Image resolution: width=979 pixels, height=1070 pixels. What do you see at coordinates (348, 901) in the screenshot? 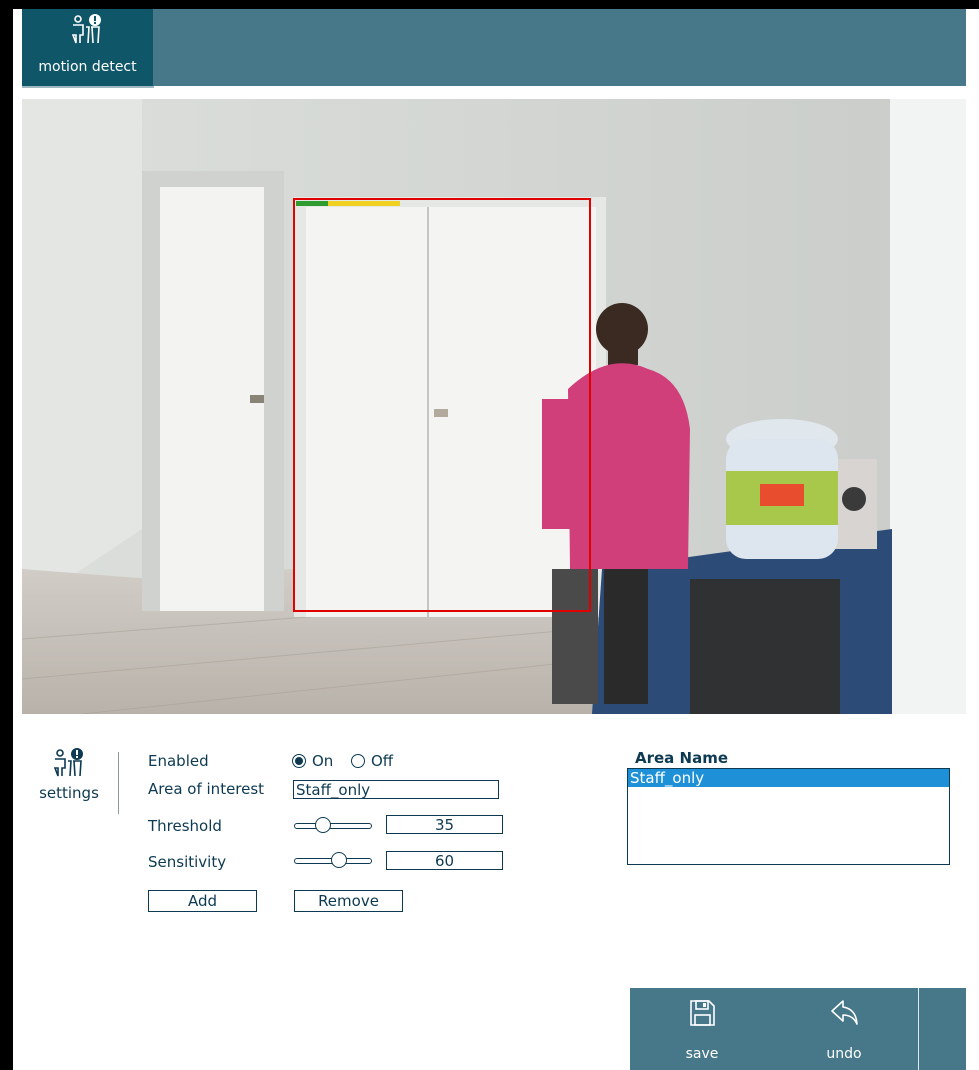
I see `remove-button: Remove` at bounding box center [348, 901].